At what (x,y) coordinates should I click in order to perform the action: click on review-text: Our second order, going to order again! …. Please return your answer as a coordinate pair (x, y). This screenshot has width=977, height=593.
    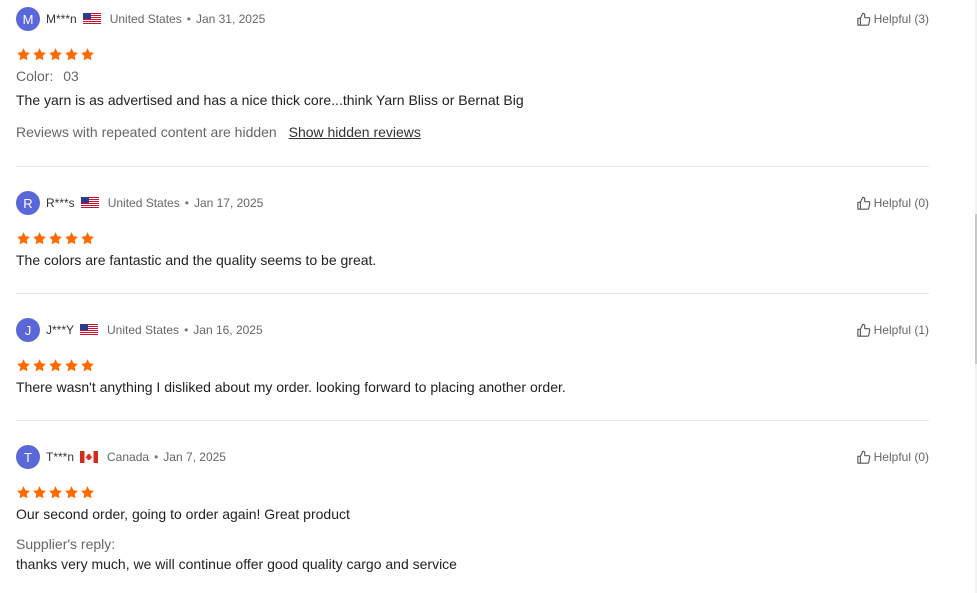
    Looking at the image, I should click on (183, 514).